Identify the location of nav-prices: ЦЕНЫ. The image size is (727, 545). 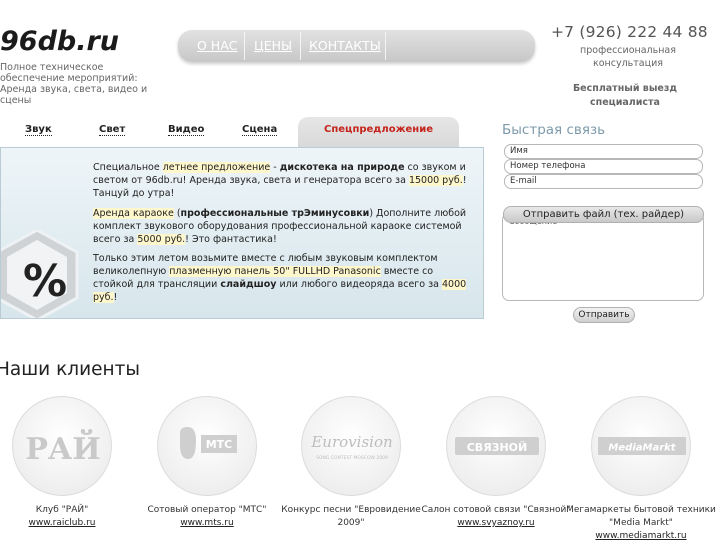
(273, 45).